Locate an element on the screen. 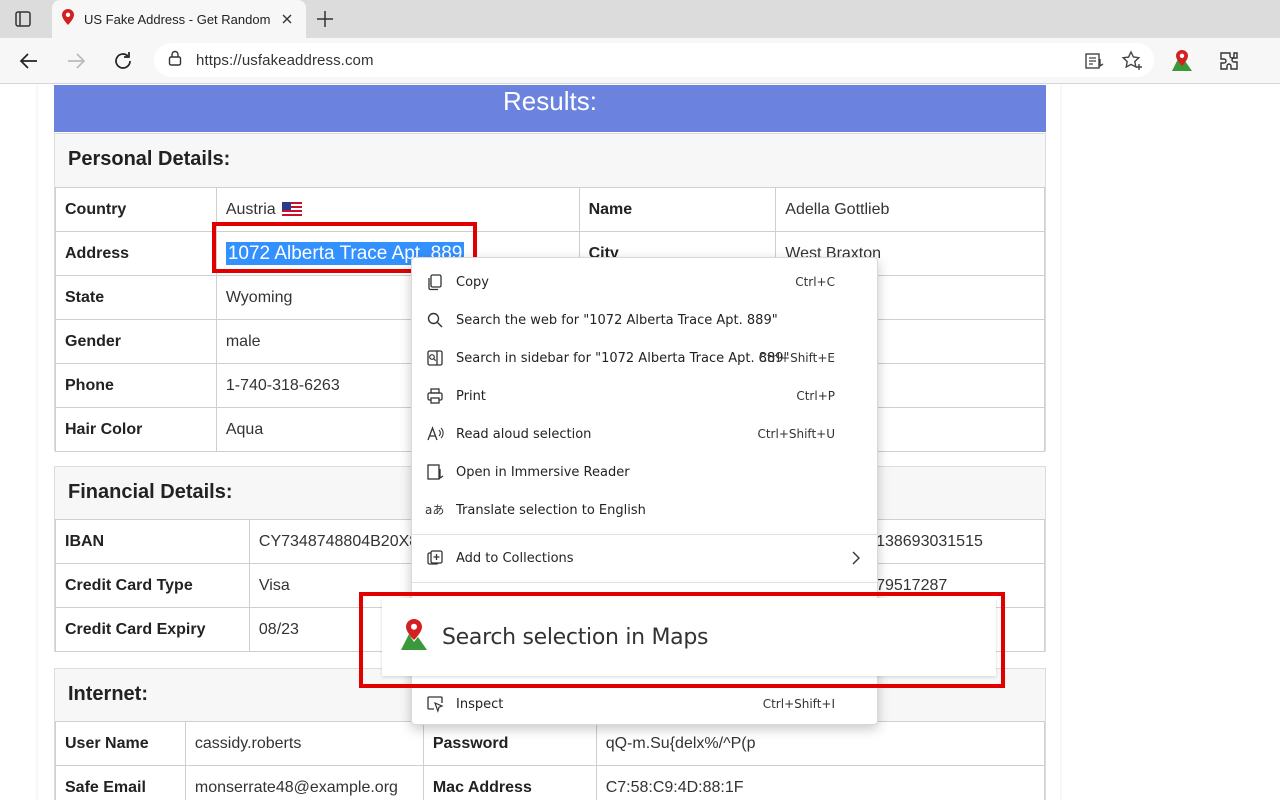  address-bar: https://usfakeaddress.com is located at coordinates (654, 60).